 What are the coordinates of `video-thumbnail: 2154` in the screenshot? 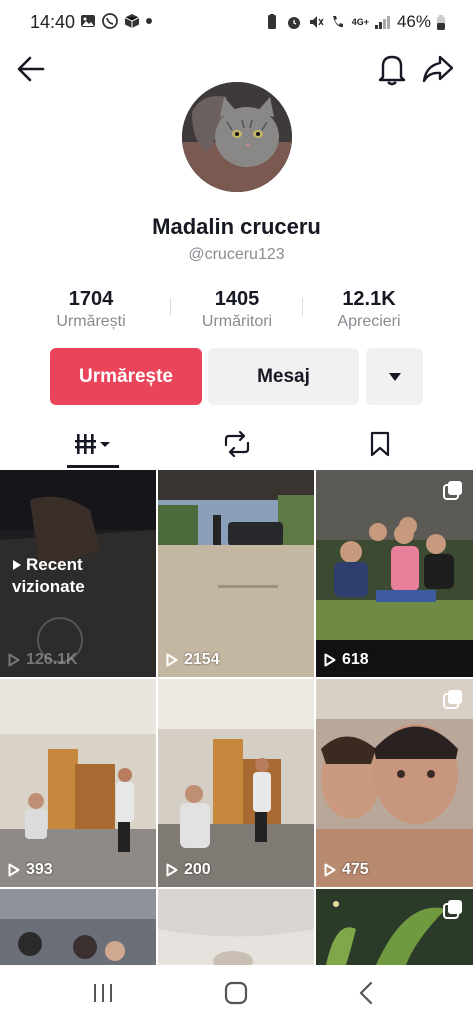 It's located at (236, 573).